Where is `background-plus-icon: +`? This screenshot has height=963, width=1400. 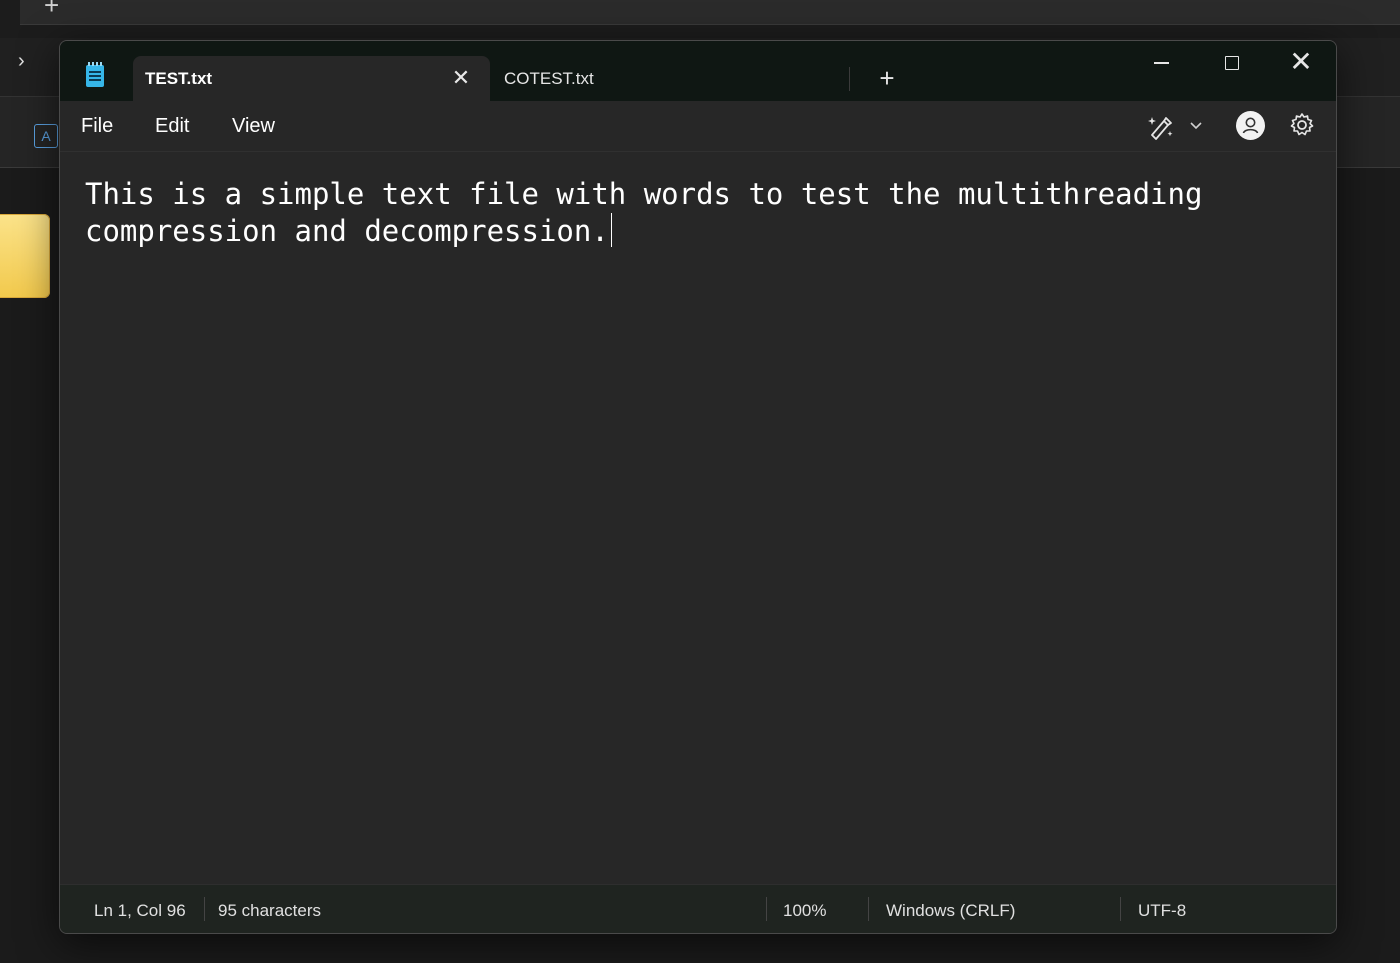
background-plus-icon: + is located at coordinates (51, 10).